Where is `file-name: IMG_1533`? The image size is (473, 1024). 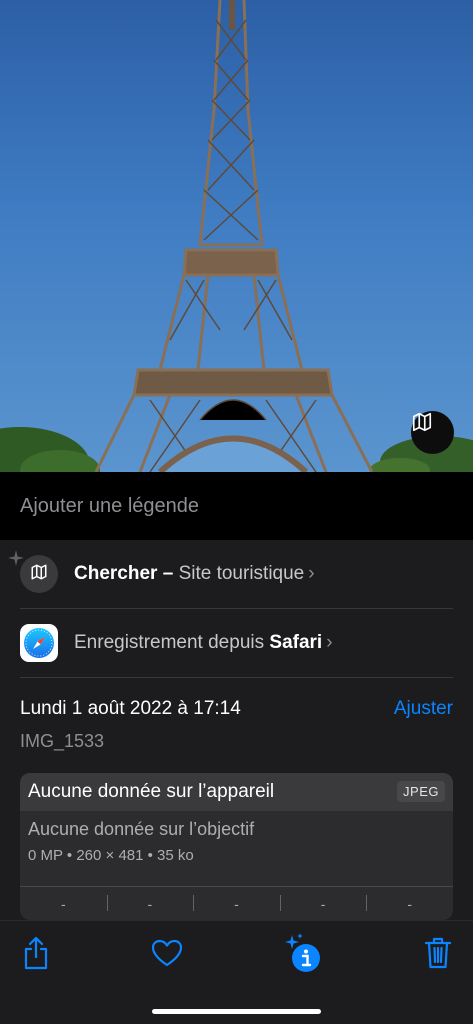
file-name: IMG_1533 is located at coordinates (62, 741).